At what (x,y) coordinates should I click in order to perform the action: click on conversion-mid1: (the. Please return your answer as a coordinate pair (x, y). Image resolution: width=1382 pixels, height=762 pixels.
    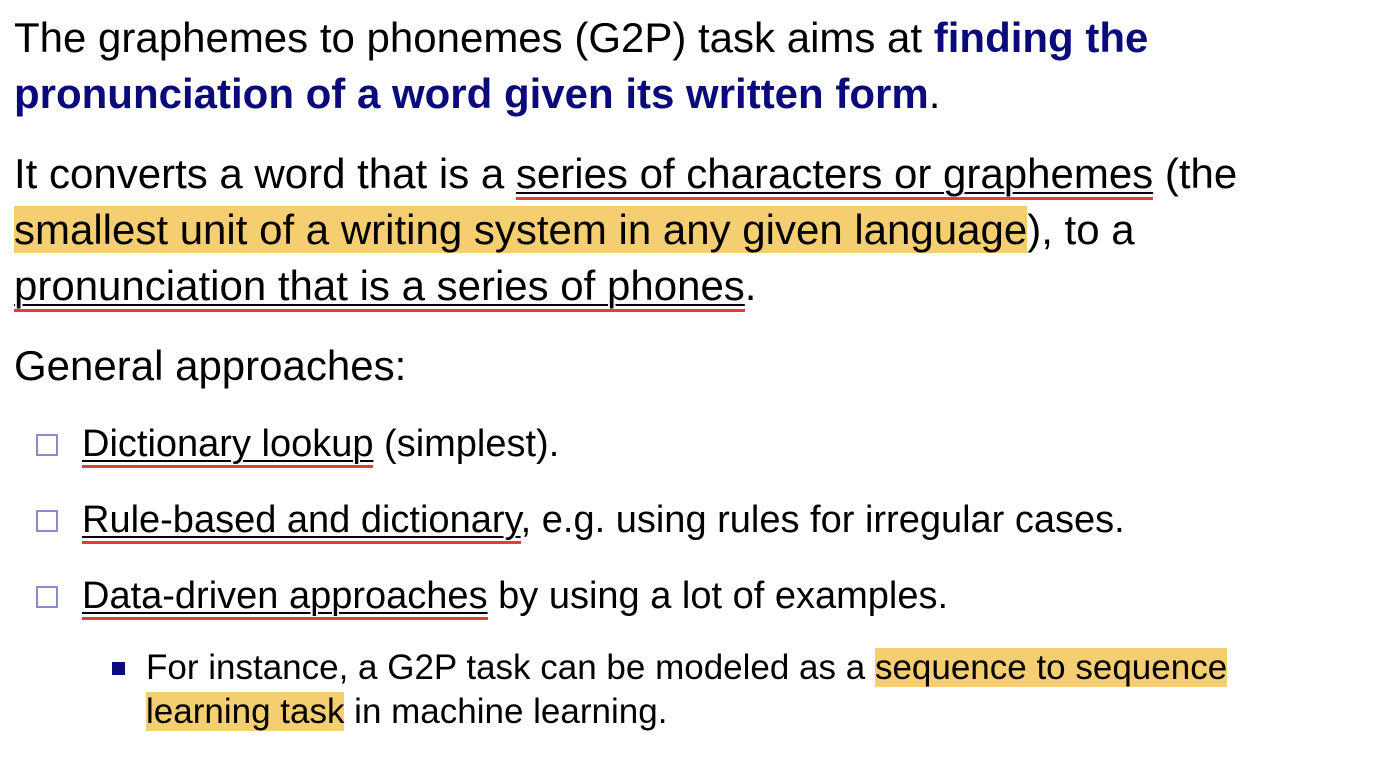
    Looking at the image, I should click on (1195, 173).